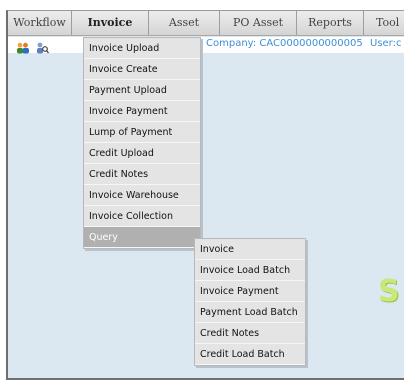 This screenshot has width=404, height=388. Describe the element at coordinates (33, 46) in the screenshot. I see `icon-group` at that location.